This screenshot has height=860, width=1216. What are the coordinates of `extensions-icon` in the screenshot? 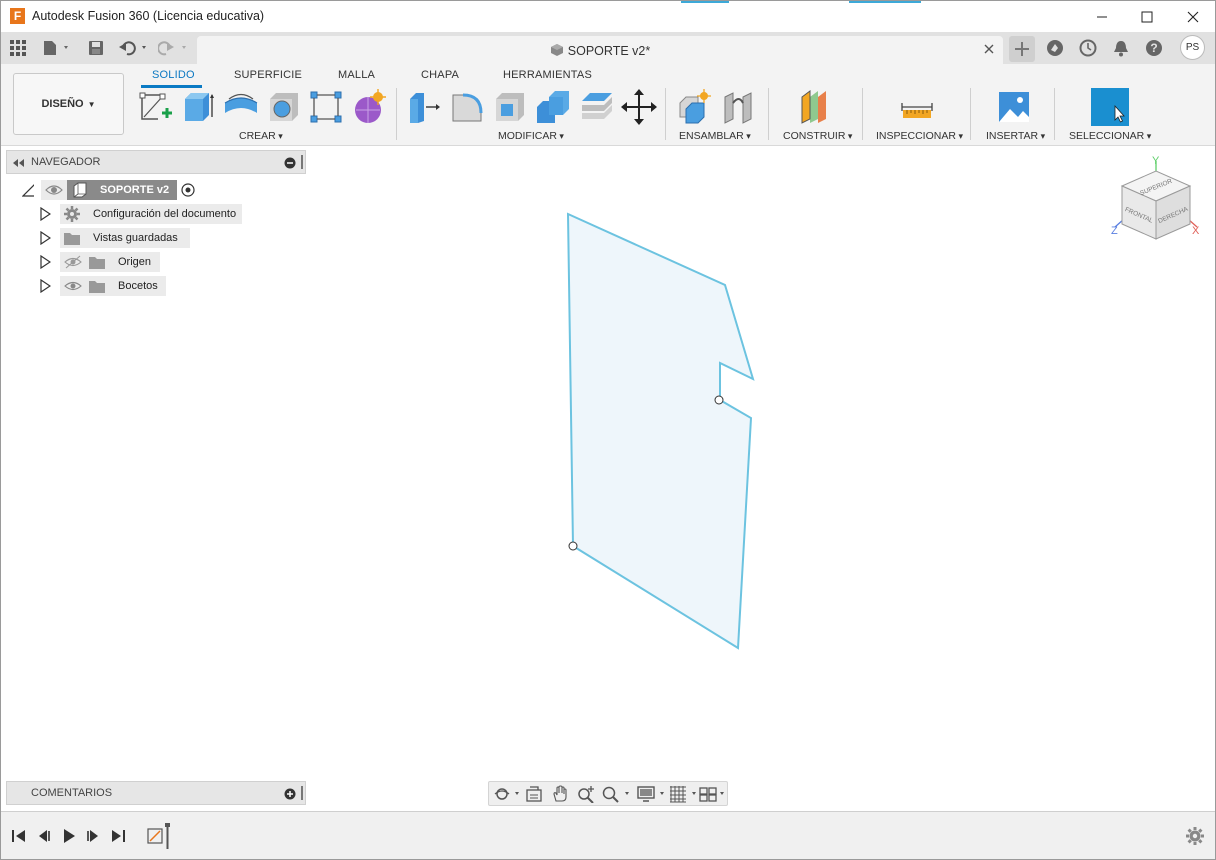 It's located at (1055, 48).